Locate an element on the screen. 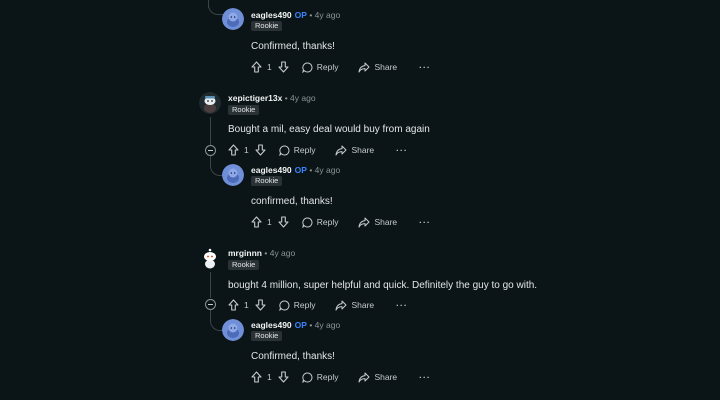  username: xepictiger13x is located at coordinates (255, 98).